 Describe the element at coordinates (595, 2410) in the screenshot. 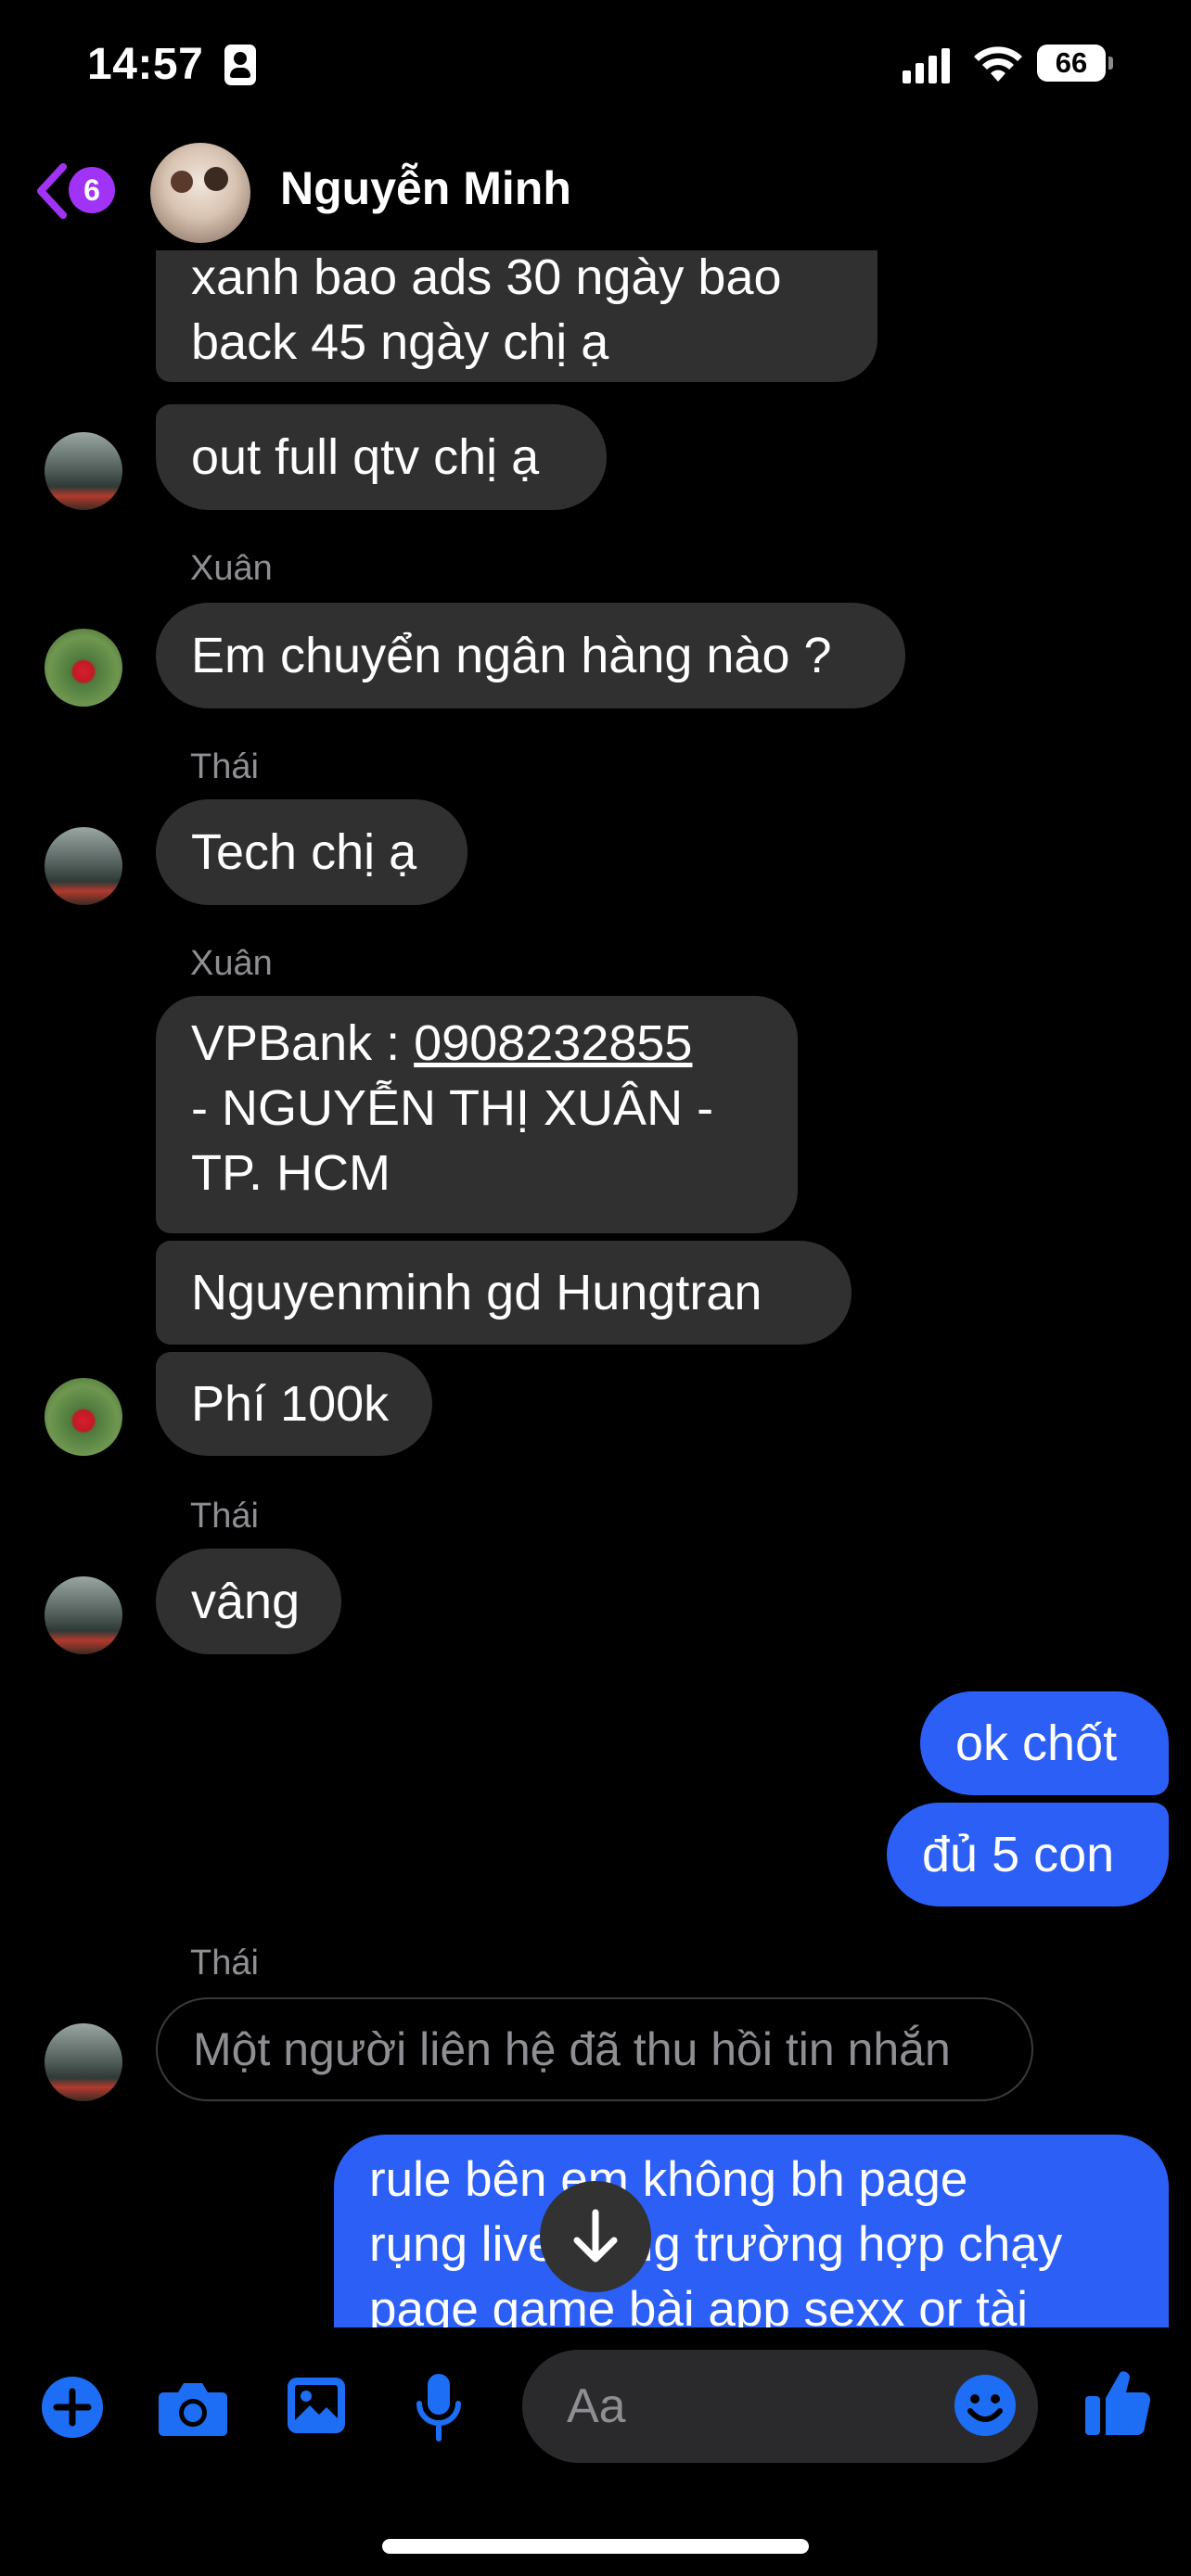

I see `message-composer` at that location.